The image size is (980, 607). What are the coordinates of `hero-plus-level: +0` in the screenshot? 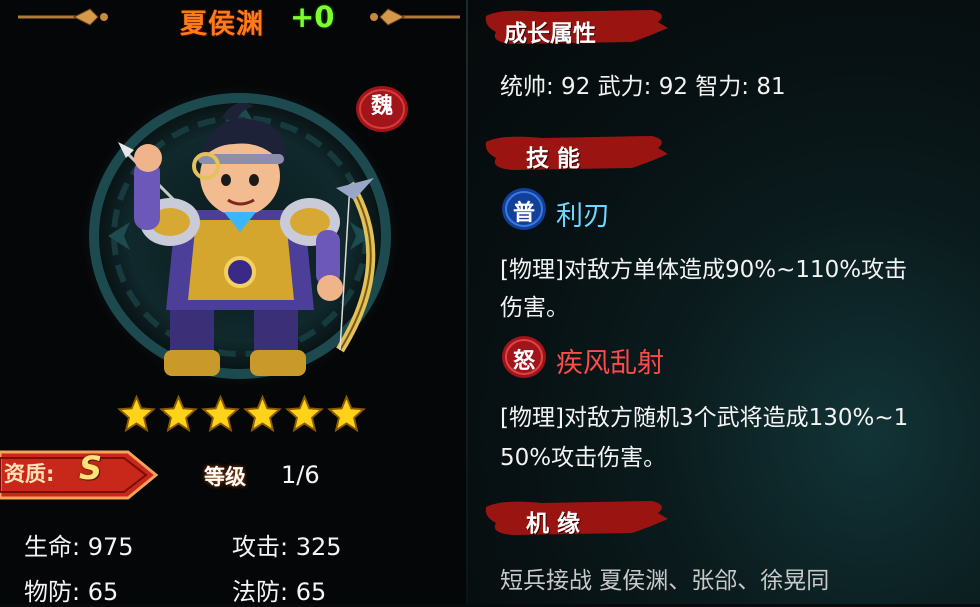 It's located at (312, 17).